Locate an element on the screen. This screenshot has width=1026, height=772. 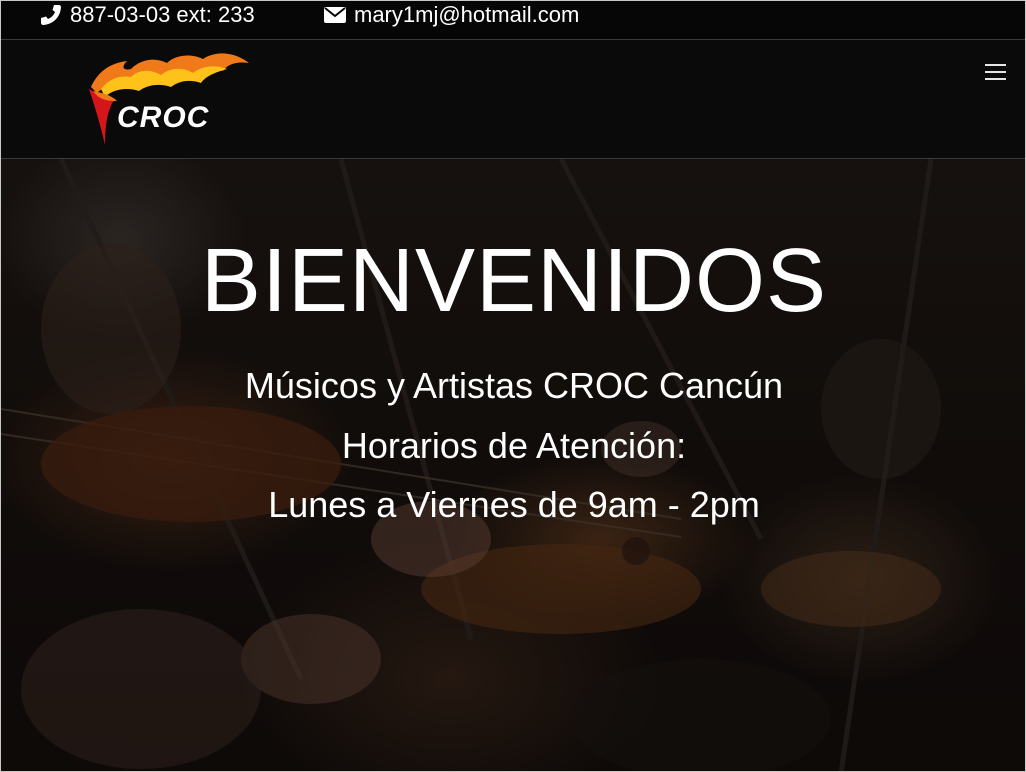
croc-logo: CROC is located at coordinates (168, 99).